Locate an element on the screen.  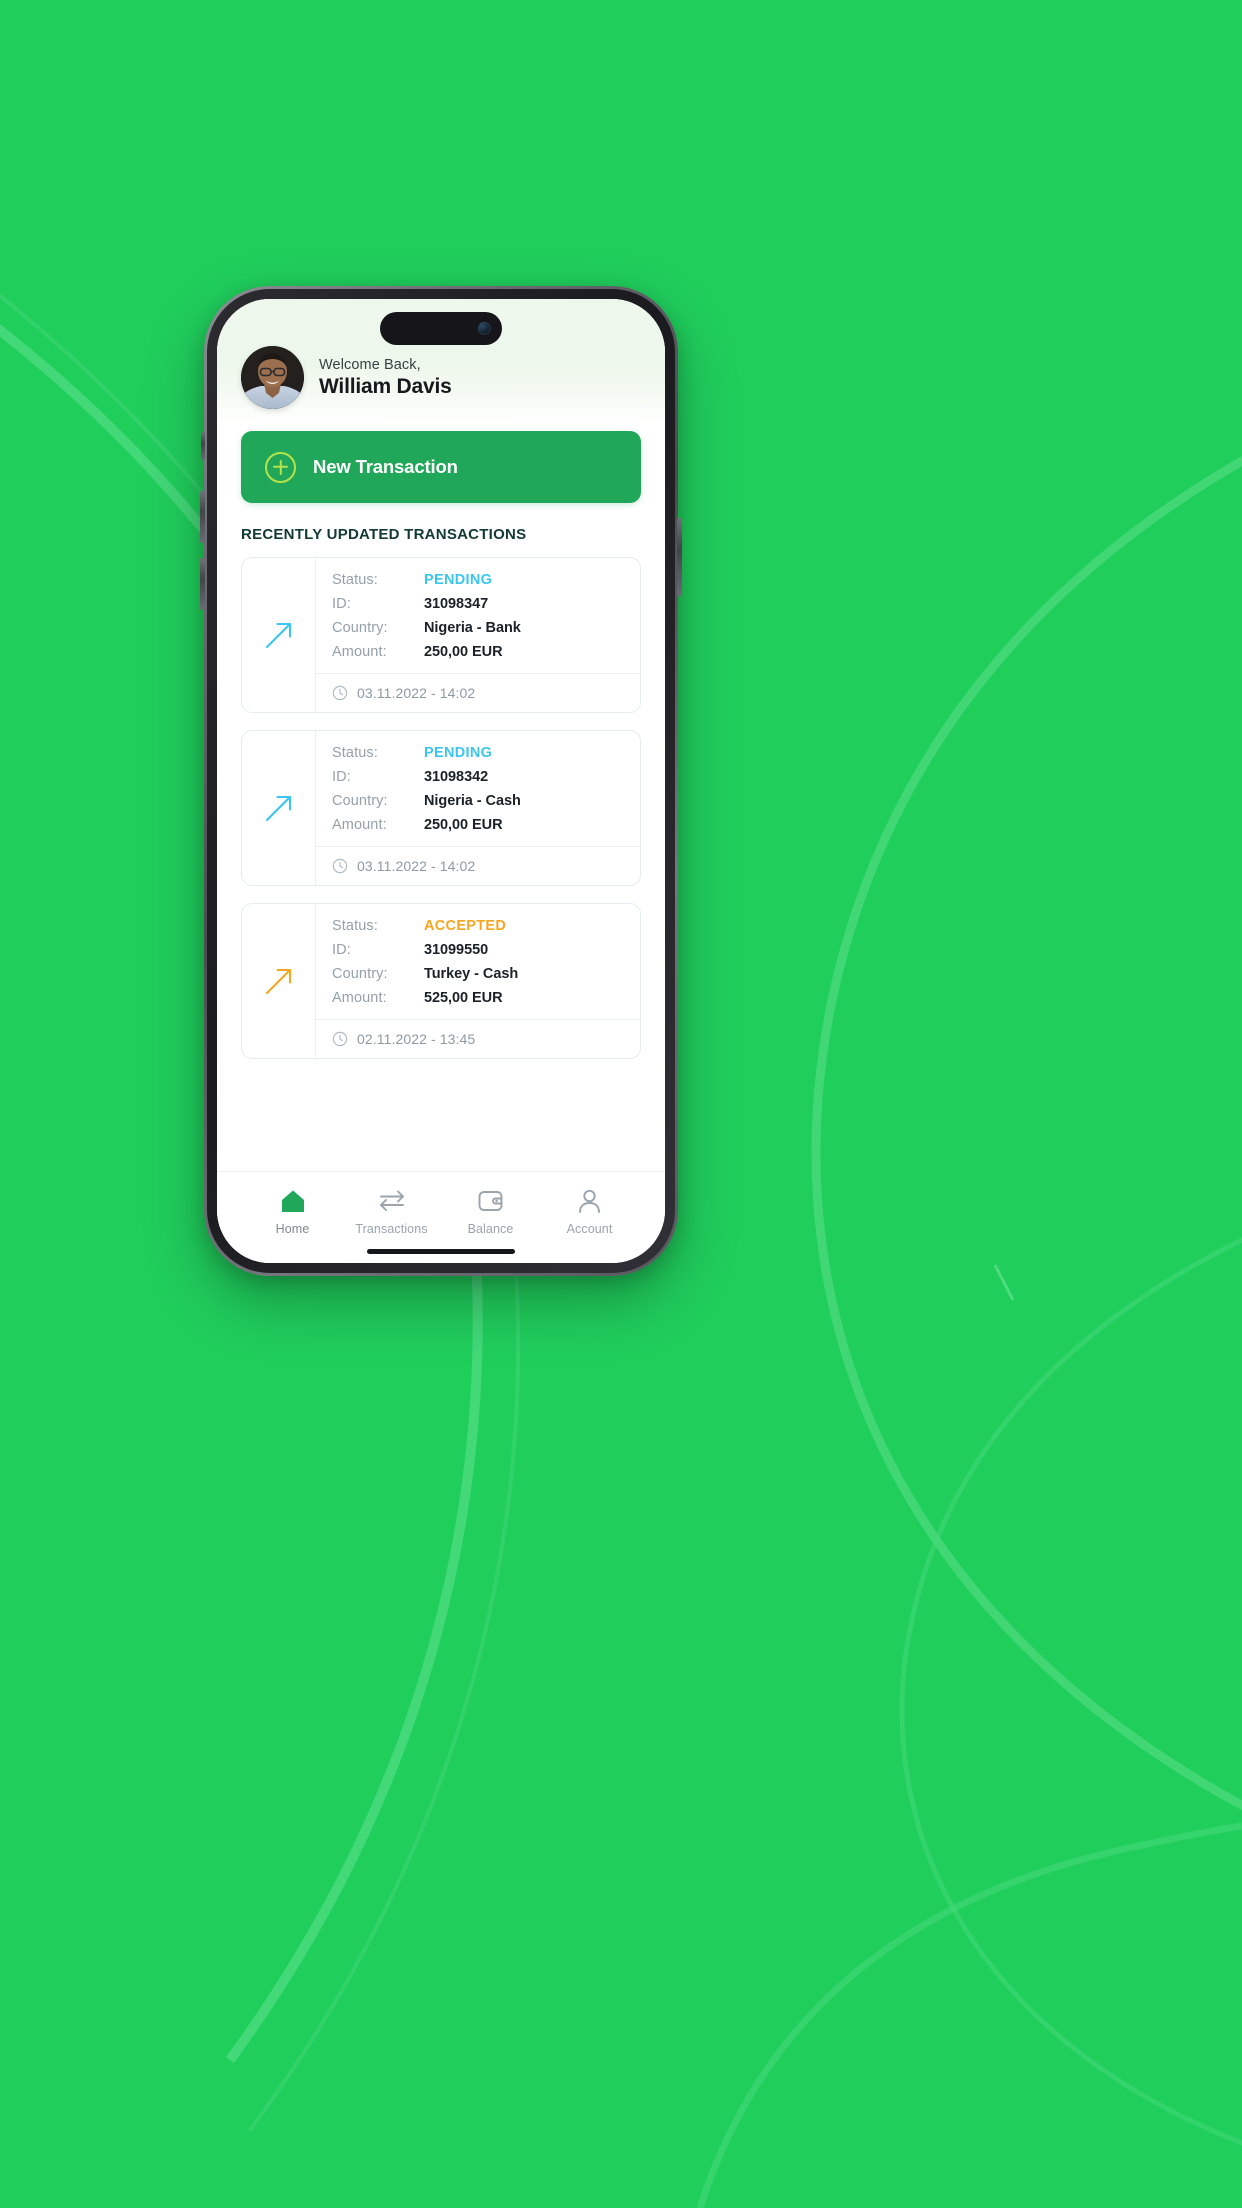
exchange-arrows-icon is located at coordinates (391, 1200).